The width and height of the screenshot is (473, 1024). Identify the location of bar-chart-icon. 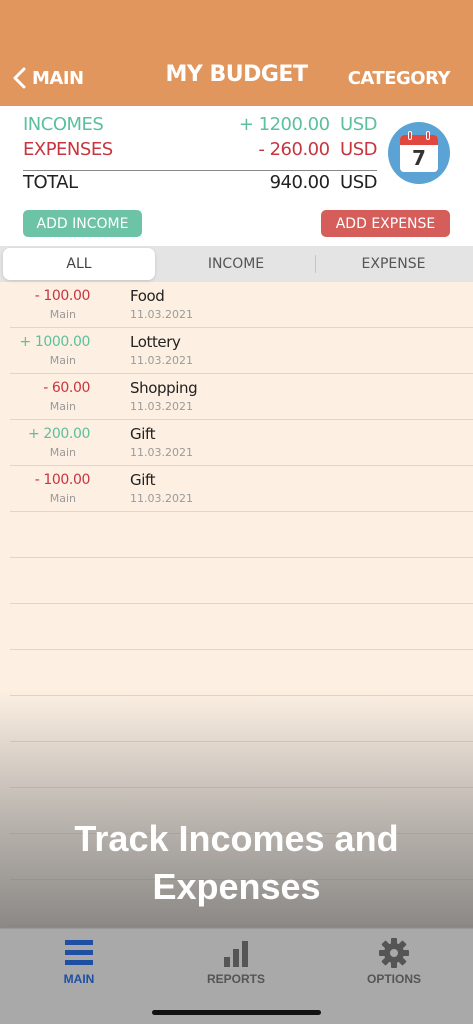
(236, 954).